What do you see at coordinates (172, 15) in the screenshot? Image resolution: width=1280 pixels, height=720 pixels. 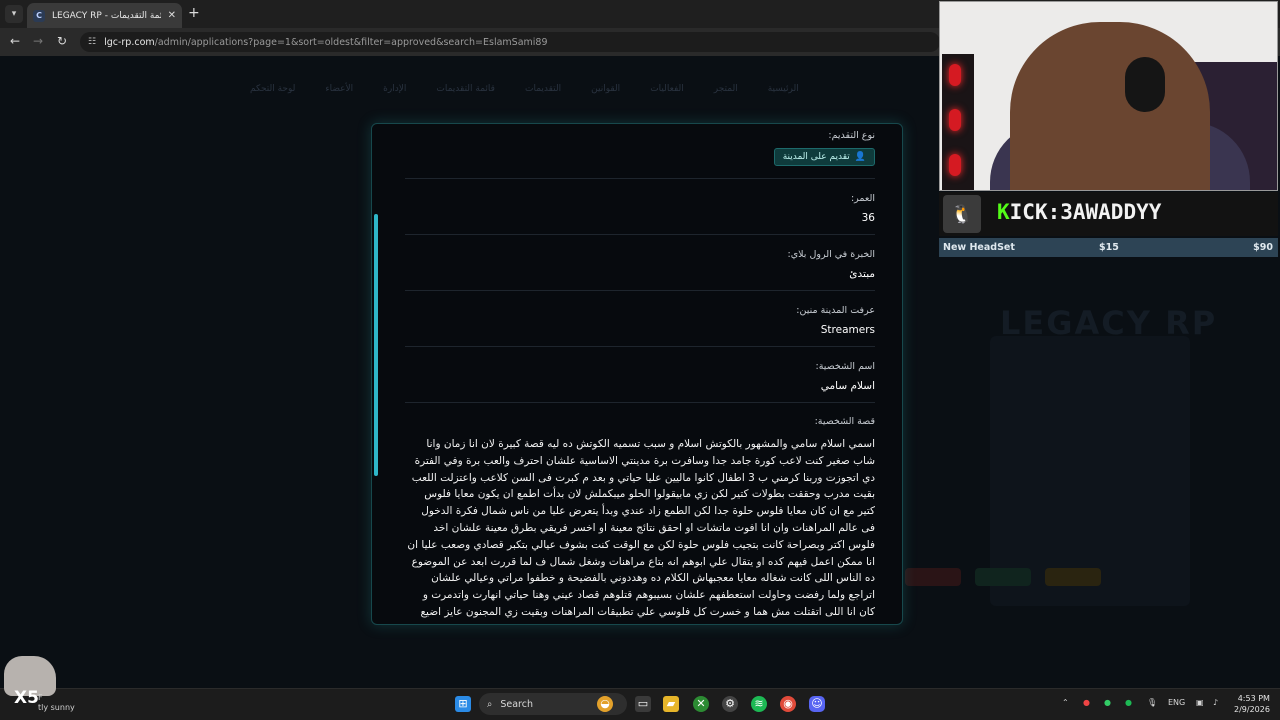 I see `close-tab-icon: ✕` at bounding box center [172, 15].